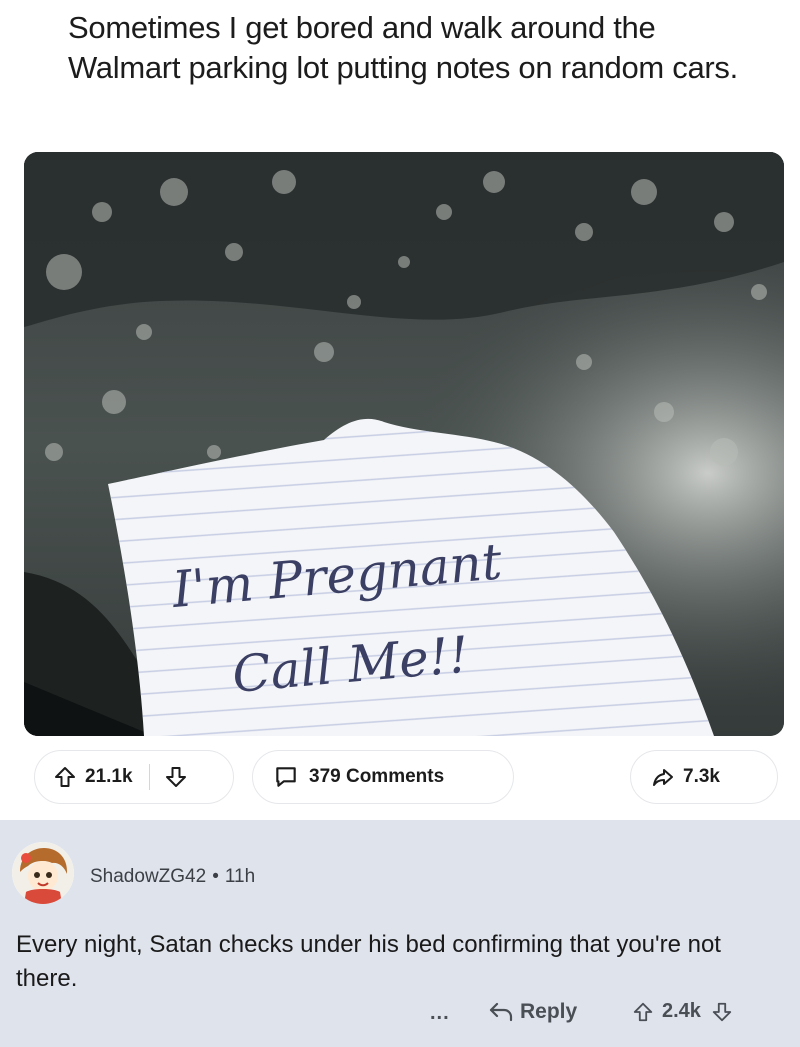 The width and height of the screenshot is (800, 1047). Describe the element at coordinates (240, 876) in the screenshot. I see `comment-age: 11h` at that location.